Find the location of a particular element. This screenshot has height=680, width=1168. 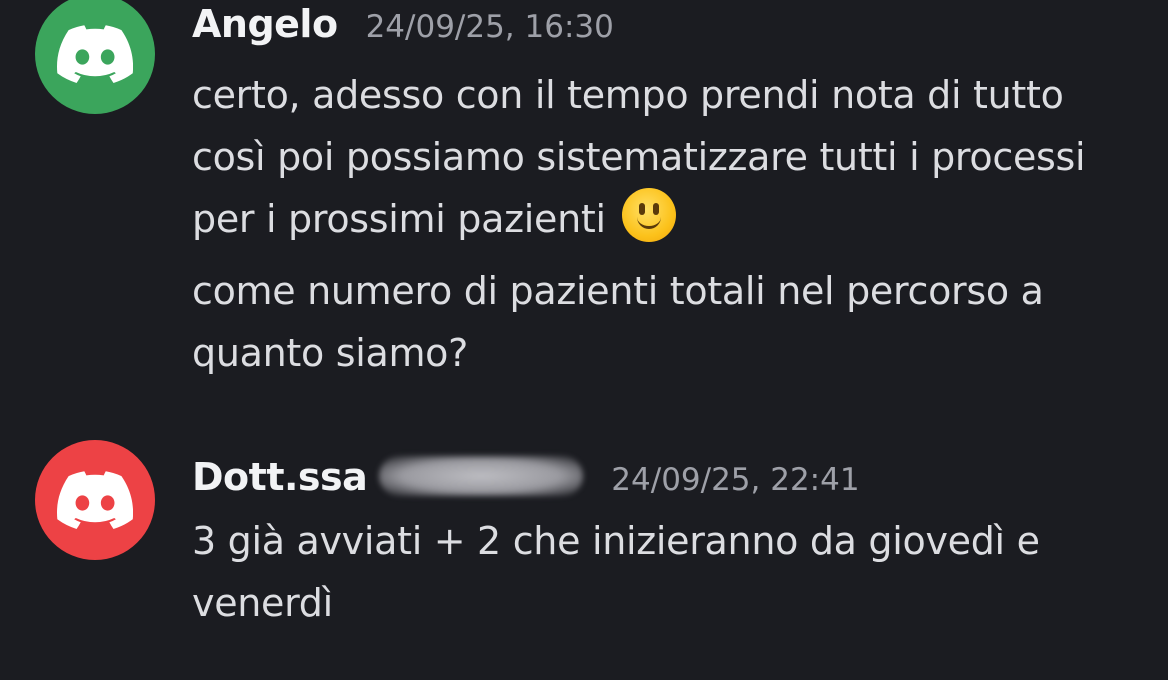

timestamp: 24/09/25, 22:41 is located at coordinates (735, 480).